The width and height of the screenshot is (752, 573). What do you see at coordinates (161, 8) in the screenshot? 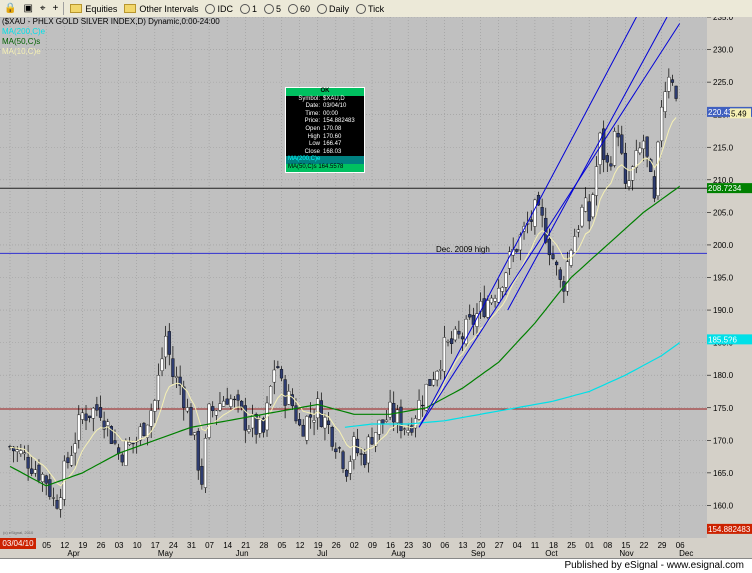
I see `other-intervals-button: Other Intervals` at bounding box center [161, 8].